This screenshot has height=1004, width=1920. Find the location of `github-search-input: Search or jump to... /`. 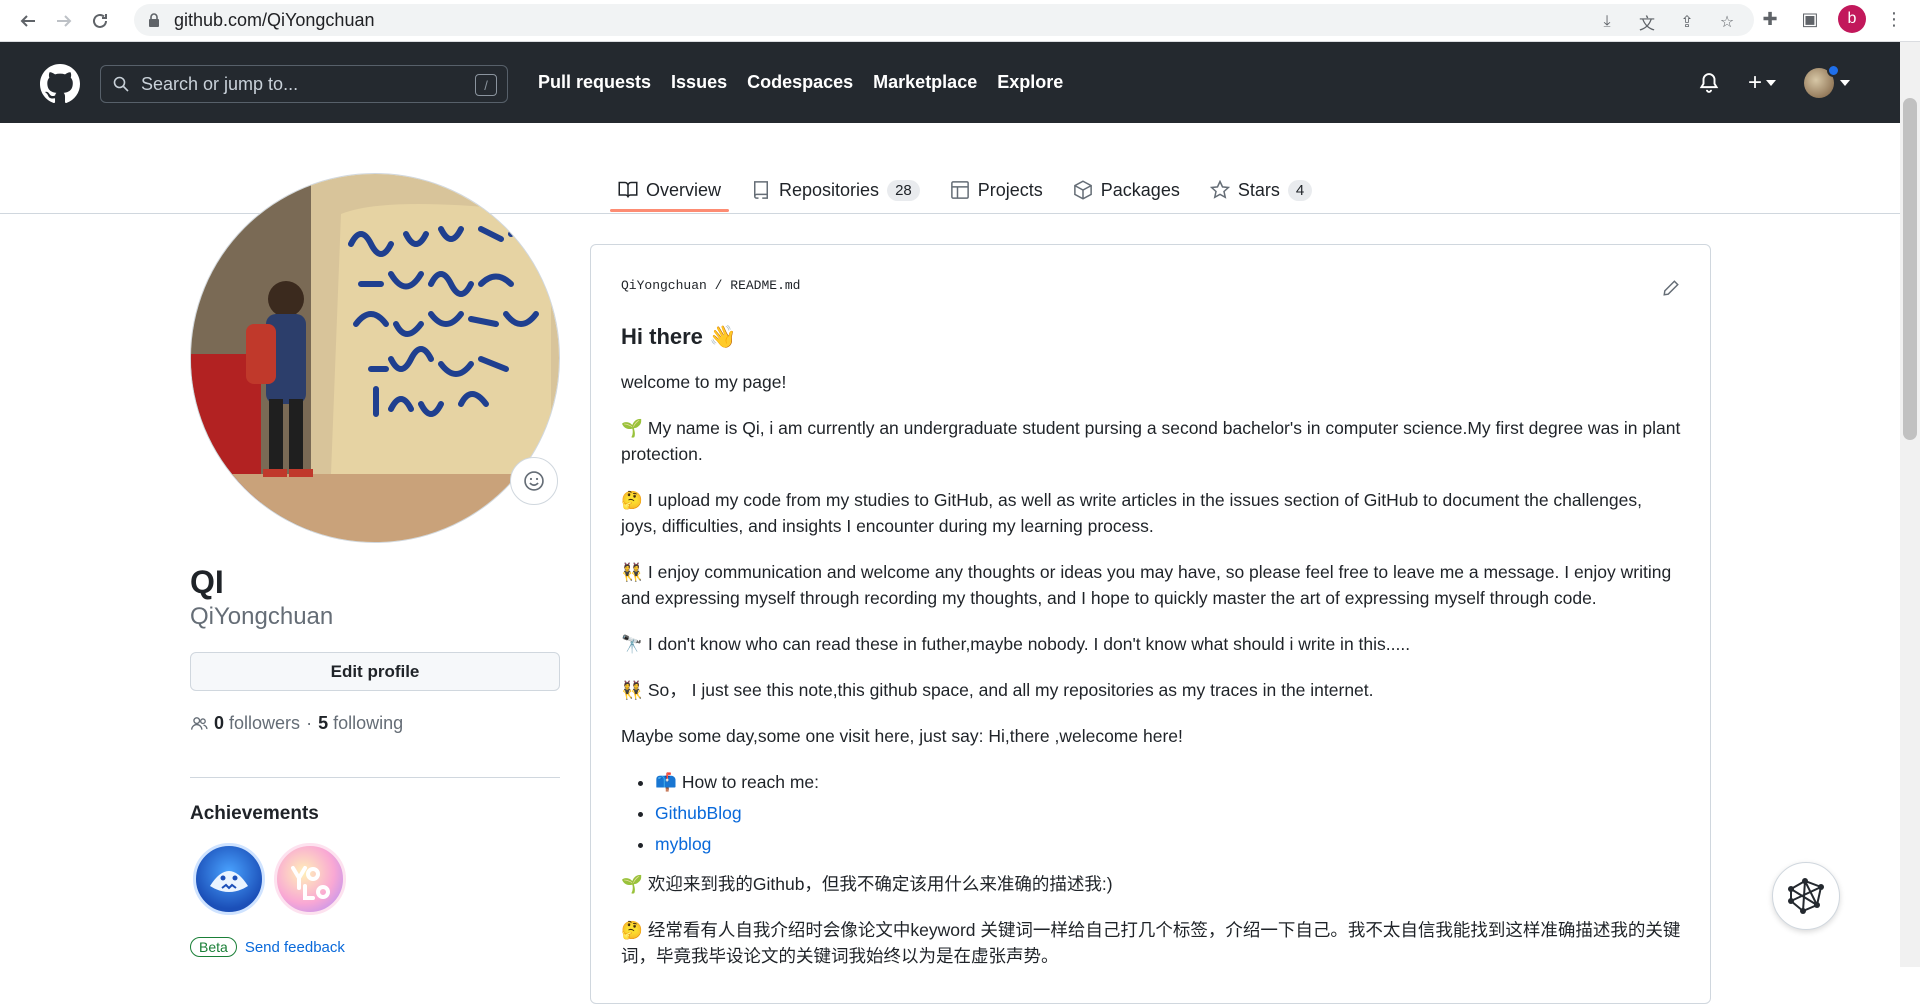

github-search-input: Search or jump to... / is located at coordinates (304, 84).